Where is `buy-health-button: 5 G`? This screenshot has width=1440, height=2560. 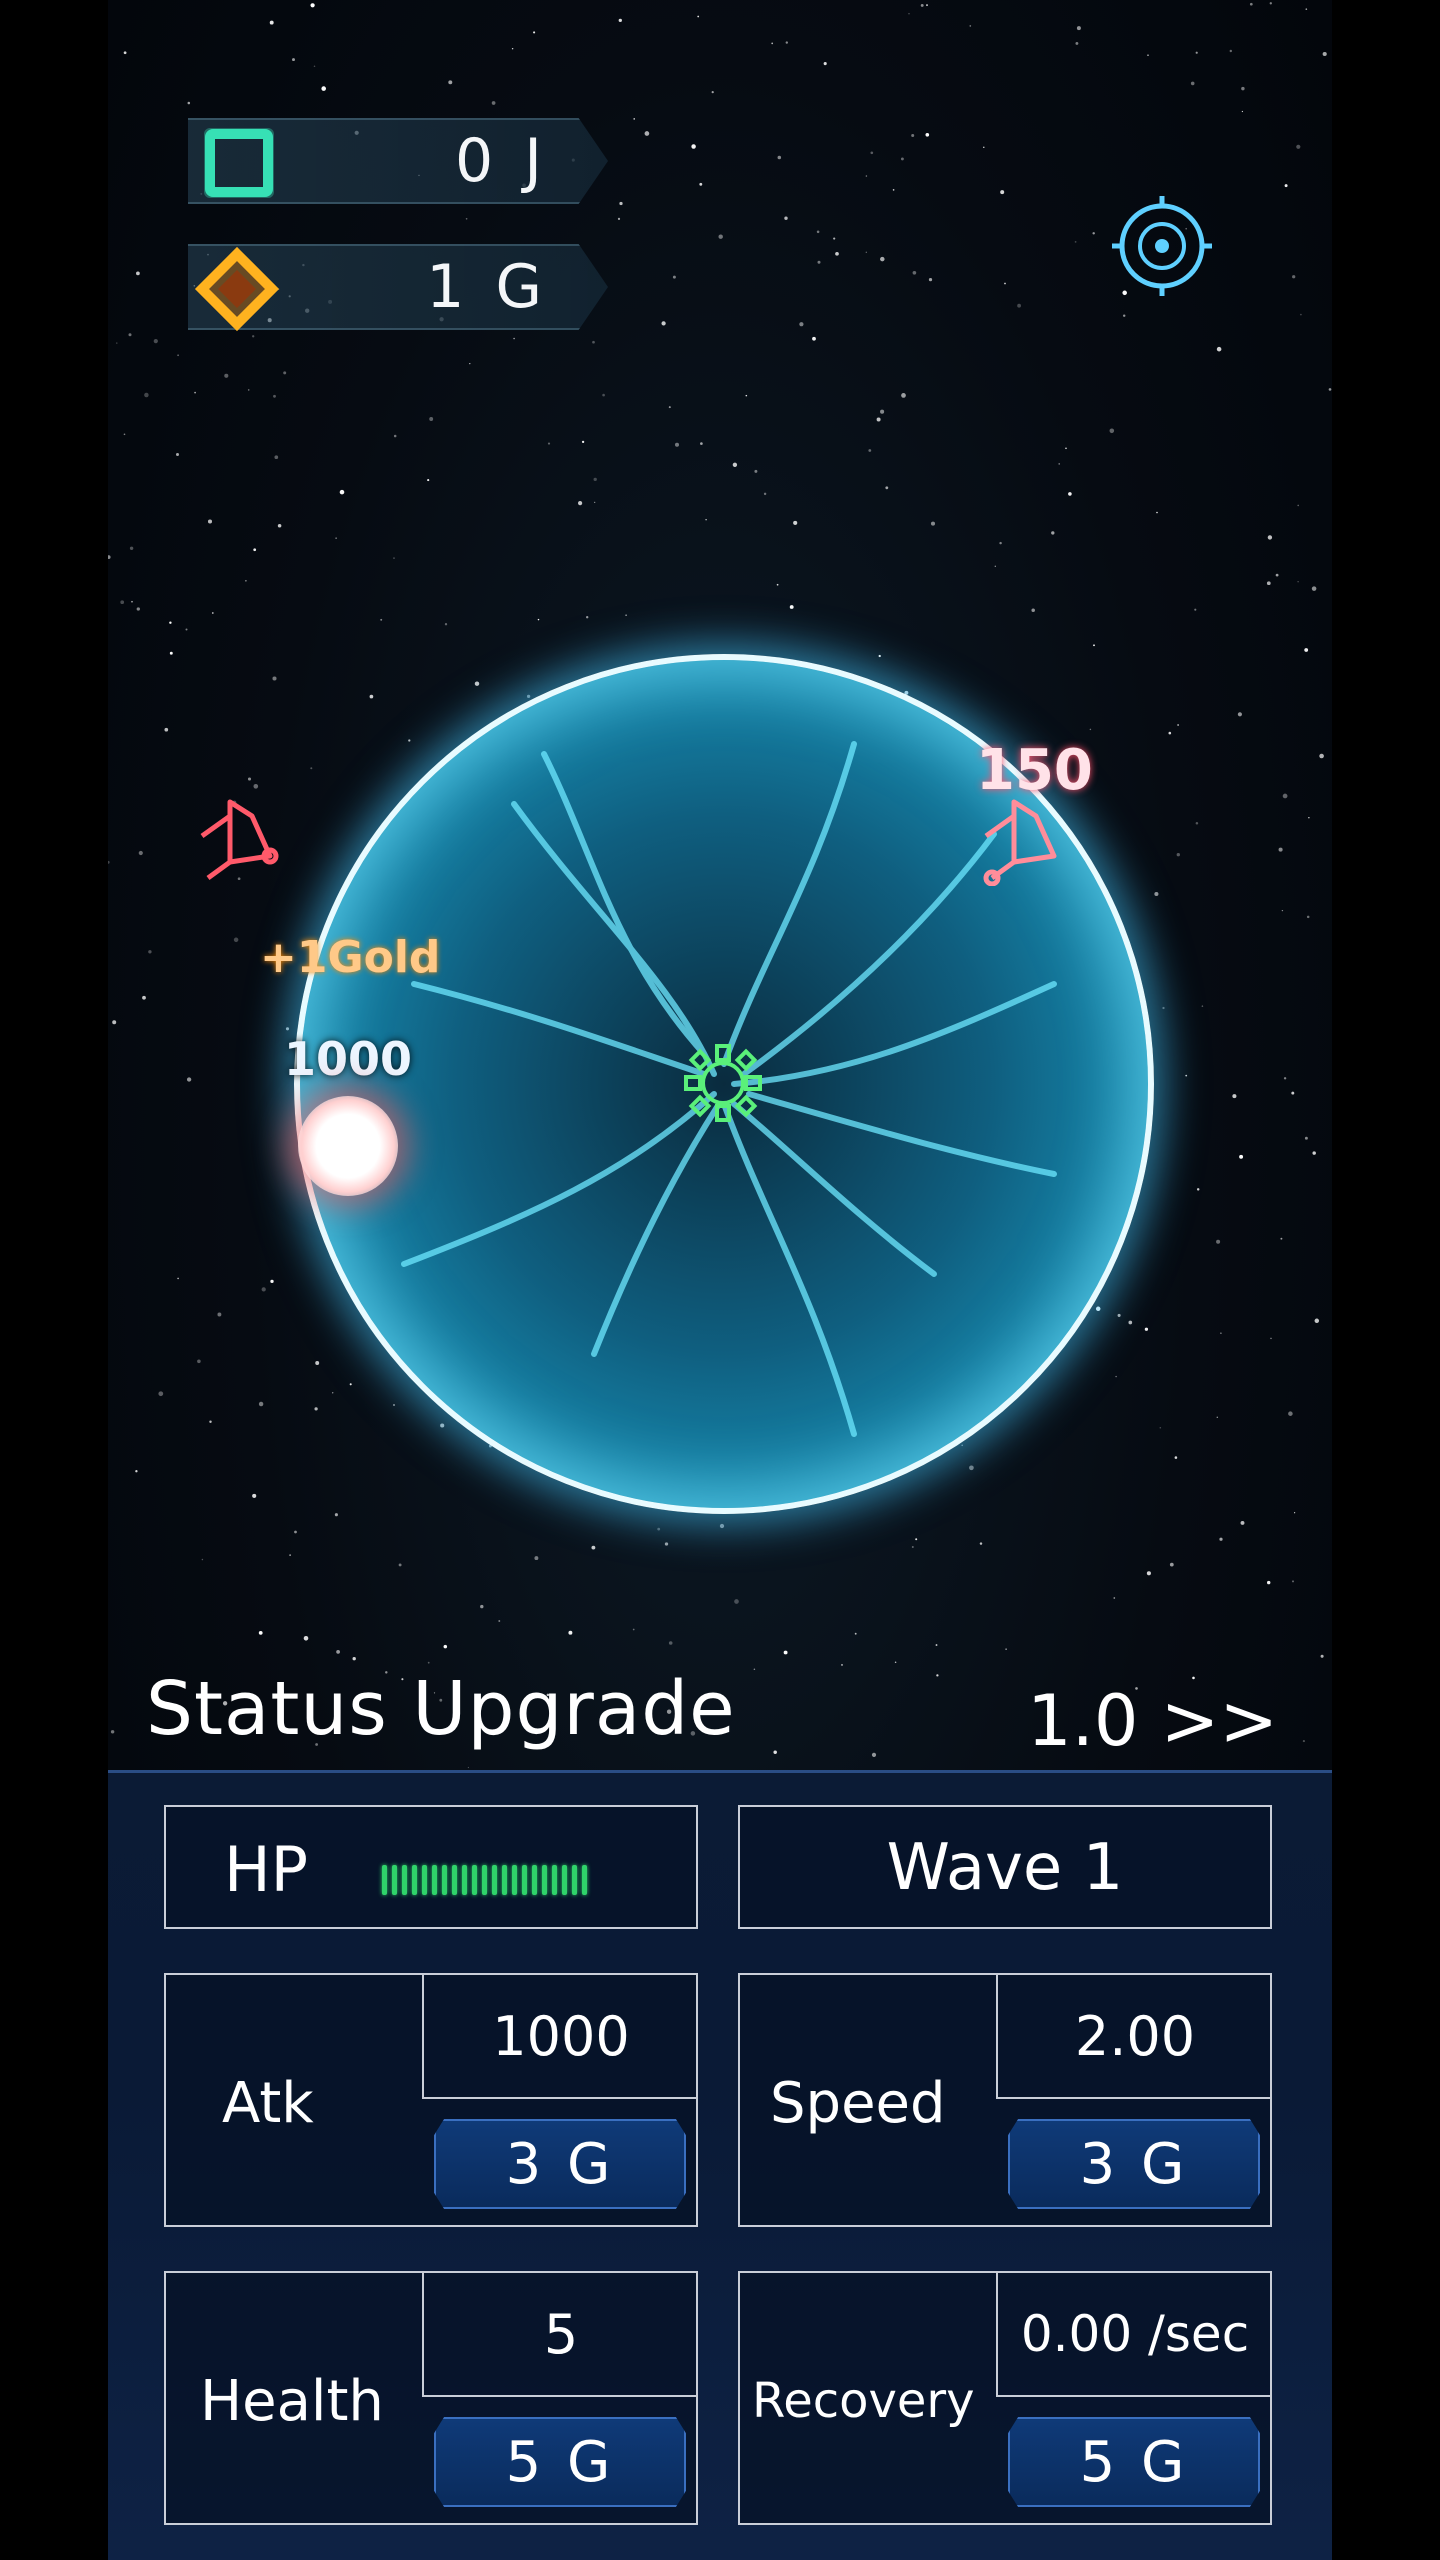
buy-health-button: 5 G is located at coordinates (560, 2462).